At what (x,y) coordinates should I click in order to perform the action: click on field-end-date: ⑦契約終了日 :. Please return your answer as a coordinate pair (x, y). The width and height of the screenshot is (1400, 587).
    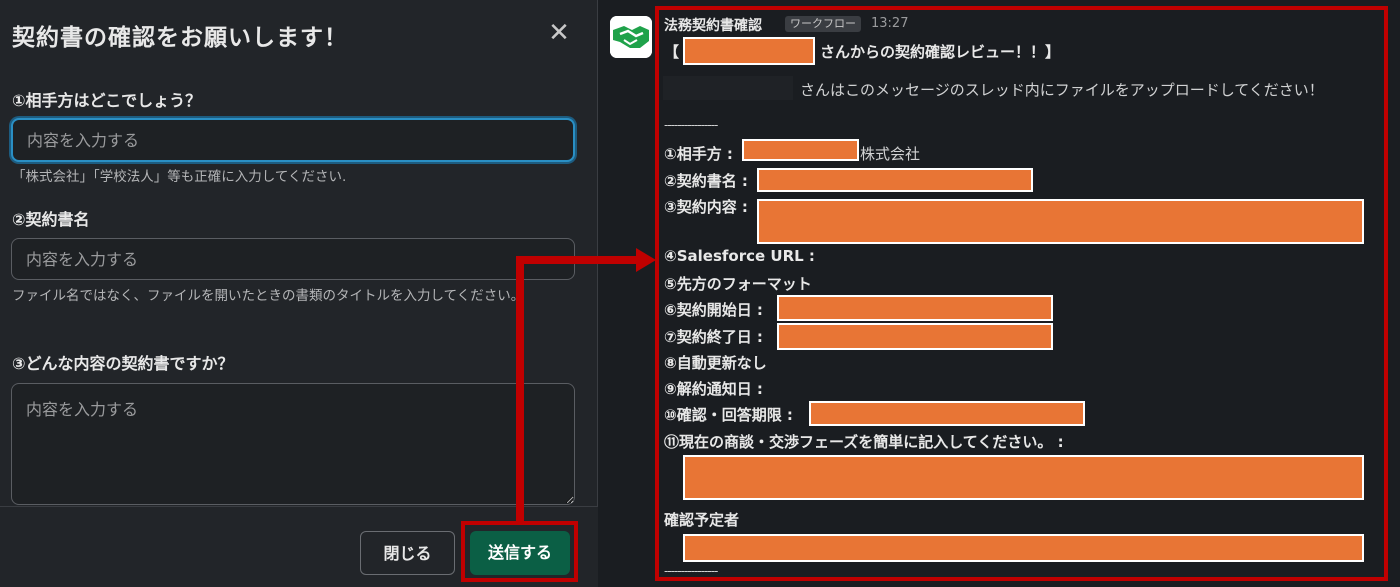
    Looking at the image, I should click on (713, 337).